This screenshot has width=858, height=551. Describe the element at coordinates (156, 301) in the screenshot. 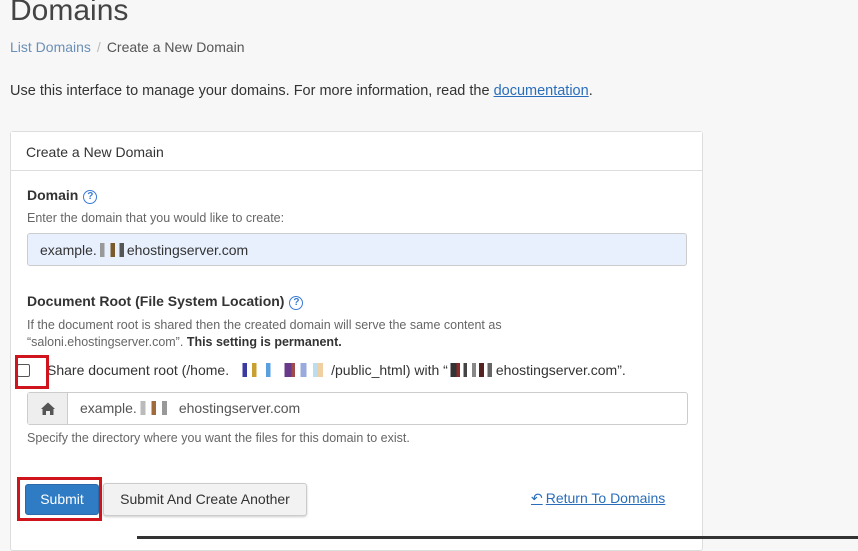

I see `docroot-label-text: Document Root (File System Location)` at that location.